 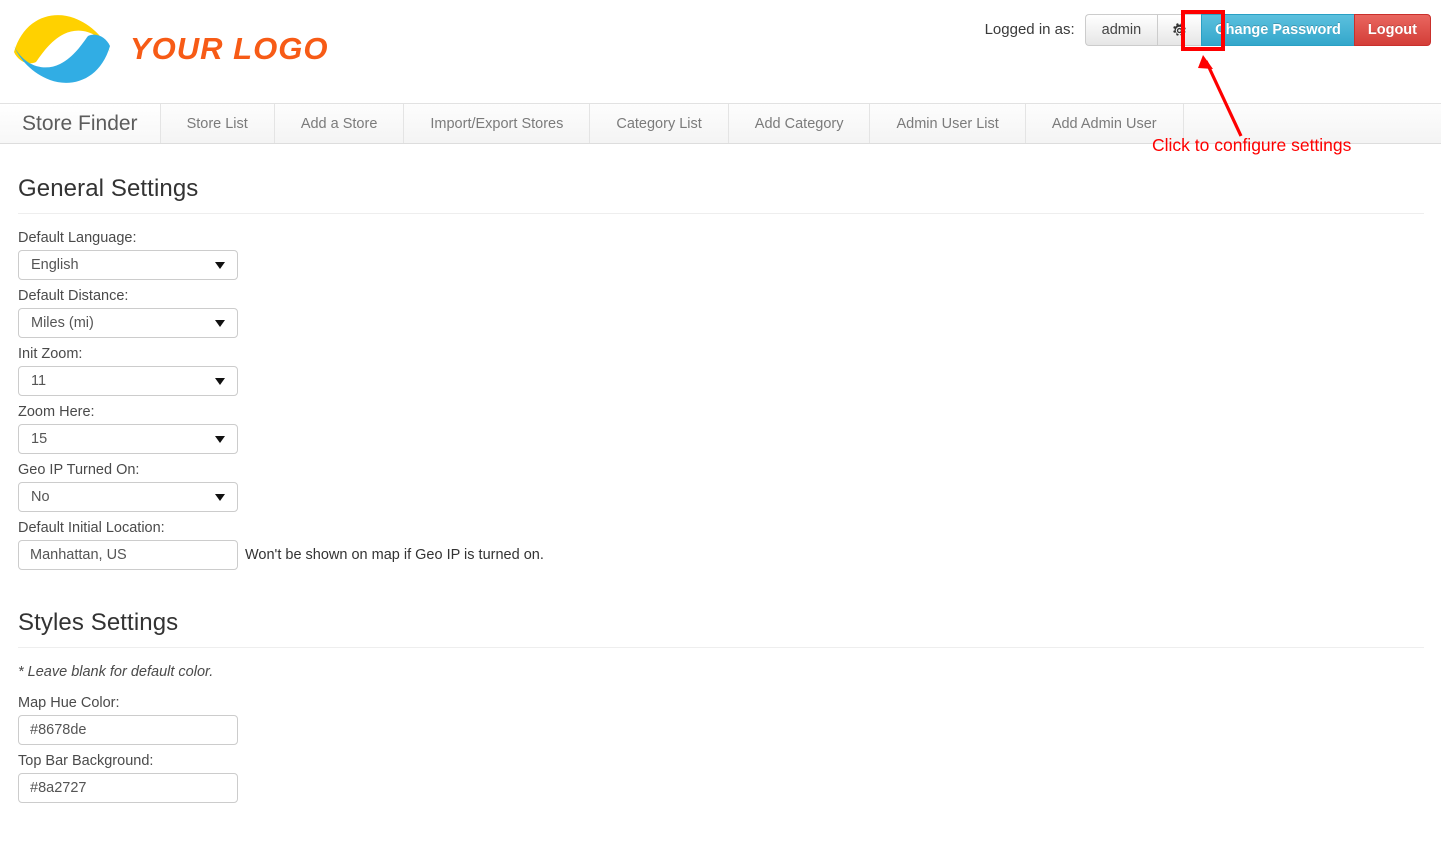 I want to click on field-label: Default Distance:, so click(x=73, y=296).